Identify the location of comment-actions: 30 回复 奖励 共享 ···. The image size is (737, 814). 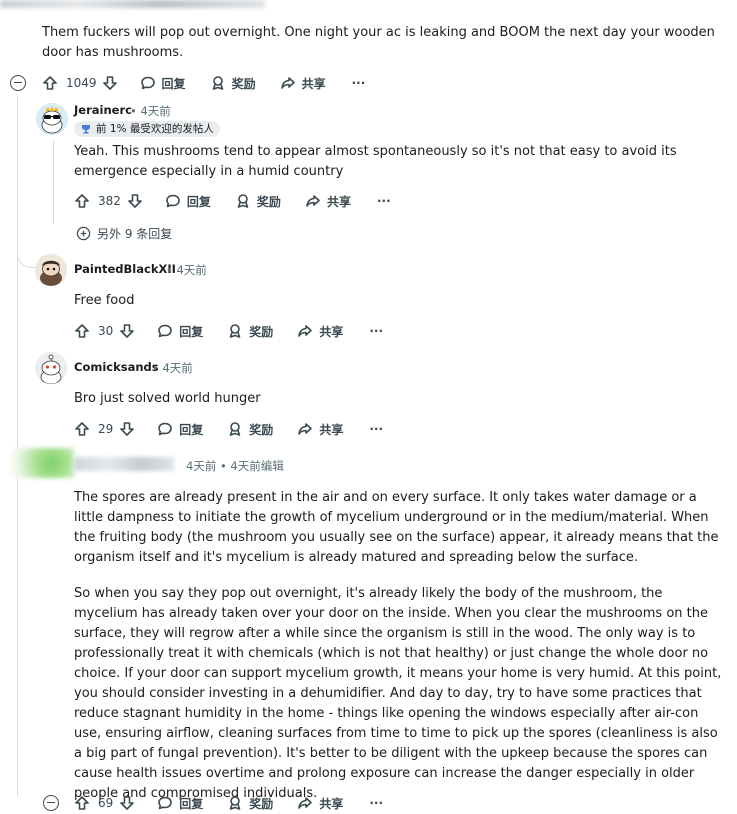
(228, 331).